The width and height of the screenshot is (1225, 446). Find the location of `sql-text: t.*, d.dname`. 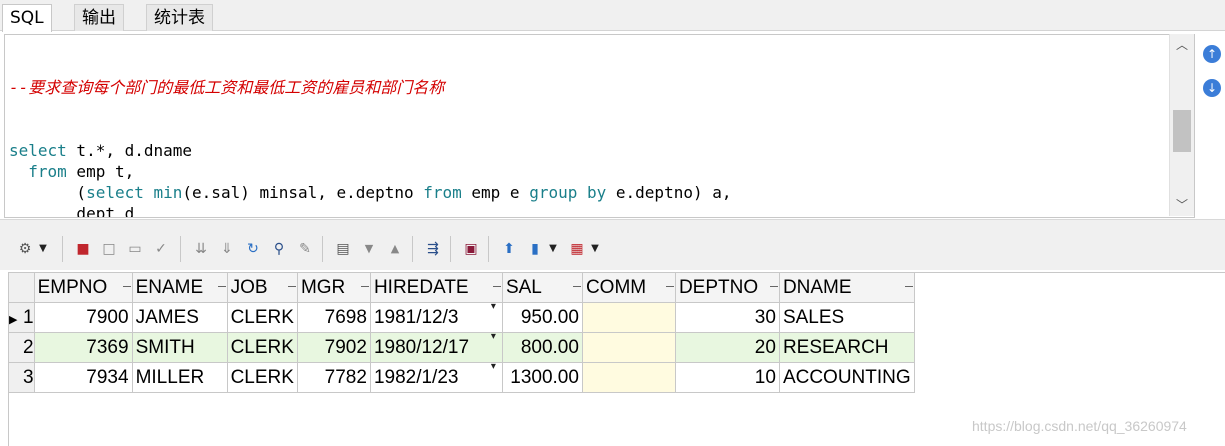

sql-text: t.*, d.dname is located at coordinates (129, 150).